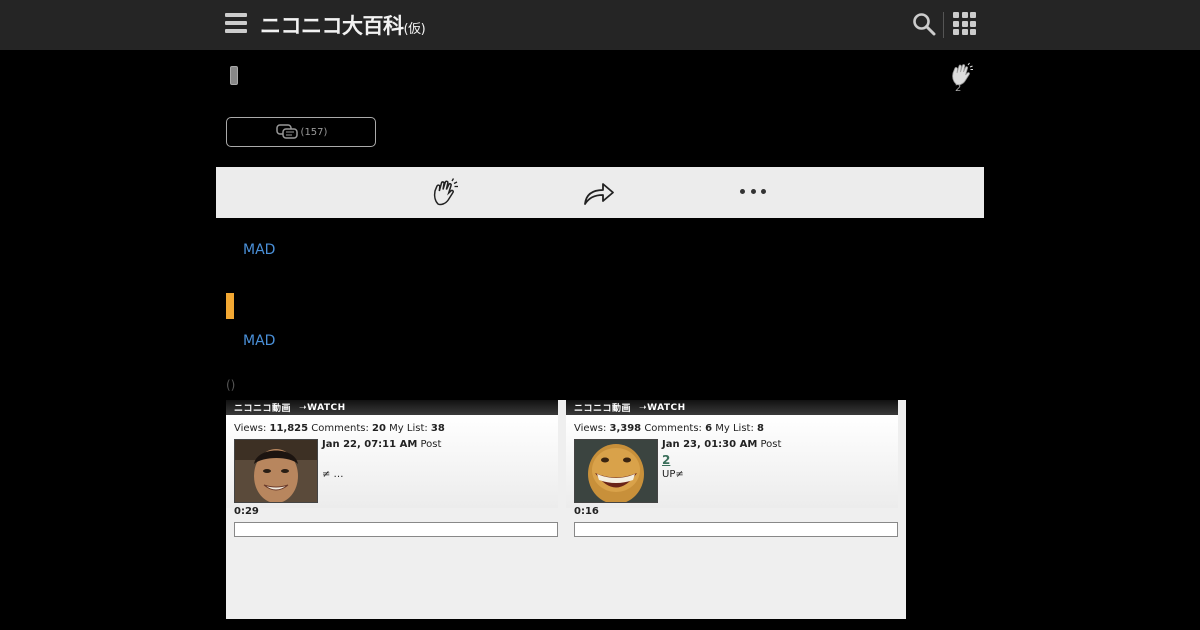 The image size is (1200, 630). What do you see at coordinates (231, 385) in the screenshot?
I see `paren-text: ()` at bounding box center [231, 385].